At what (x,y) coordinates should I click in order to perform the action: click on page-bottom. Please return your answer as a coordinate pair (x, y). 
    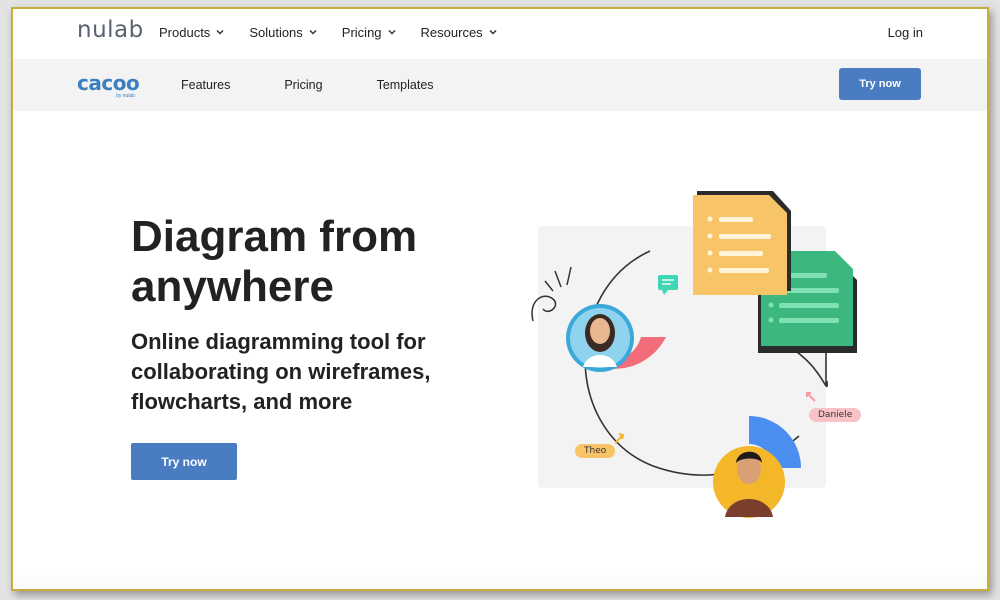
    Looking at the image, I should click on (500, 582).